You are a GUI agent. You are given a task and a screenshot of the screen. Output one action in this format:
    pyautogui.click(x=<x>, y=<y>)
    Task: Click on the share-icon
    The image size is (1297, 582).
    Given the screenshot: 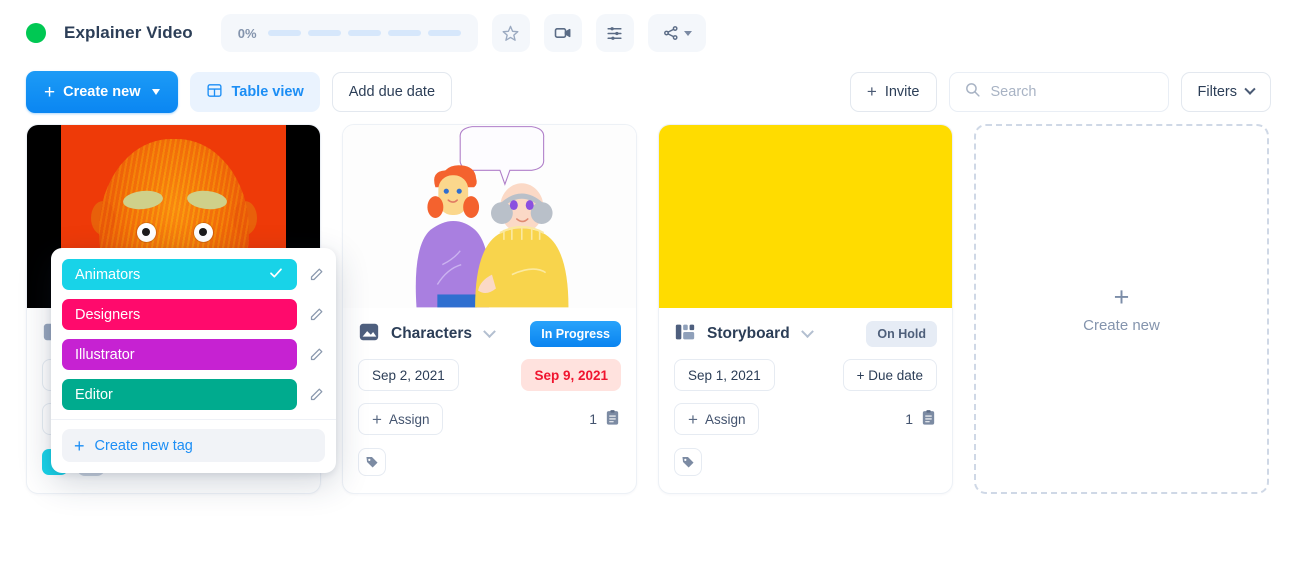 What is the action you would take?
    pyautogui.click(x=671, y=33)
    